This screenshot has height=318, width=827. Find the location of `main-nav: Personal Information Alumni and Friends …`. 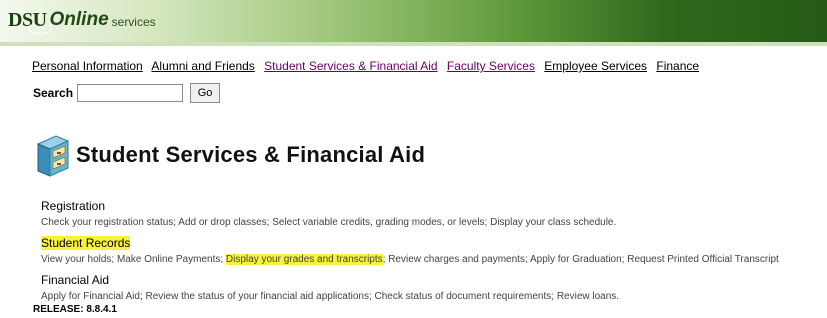

main-nav: Personal Information Alumni and Friends … is located at coordinates (368, 66).